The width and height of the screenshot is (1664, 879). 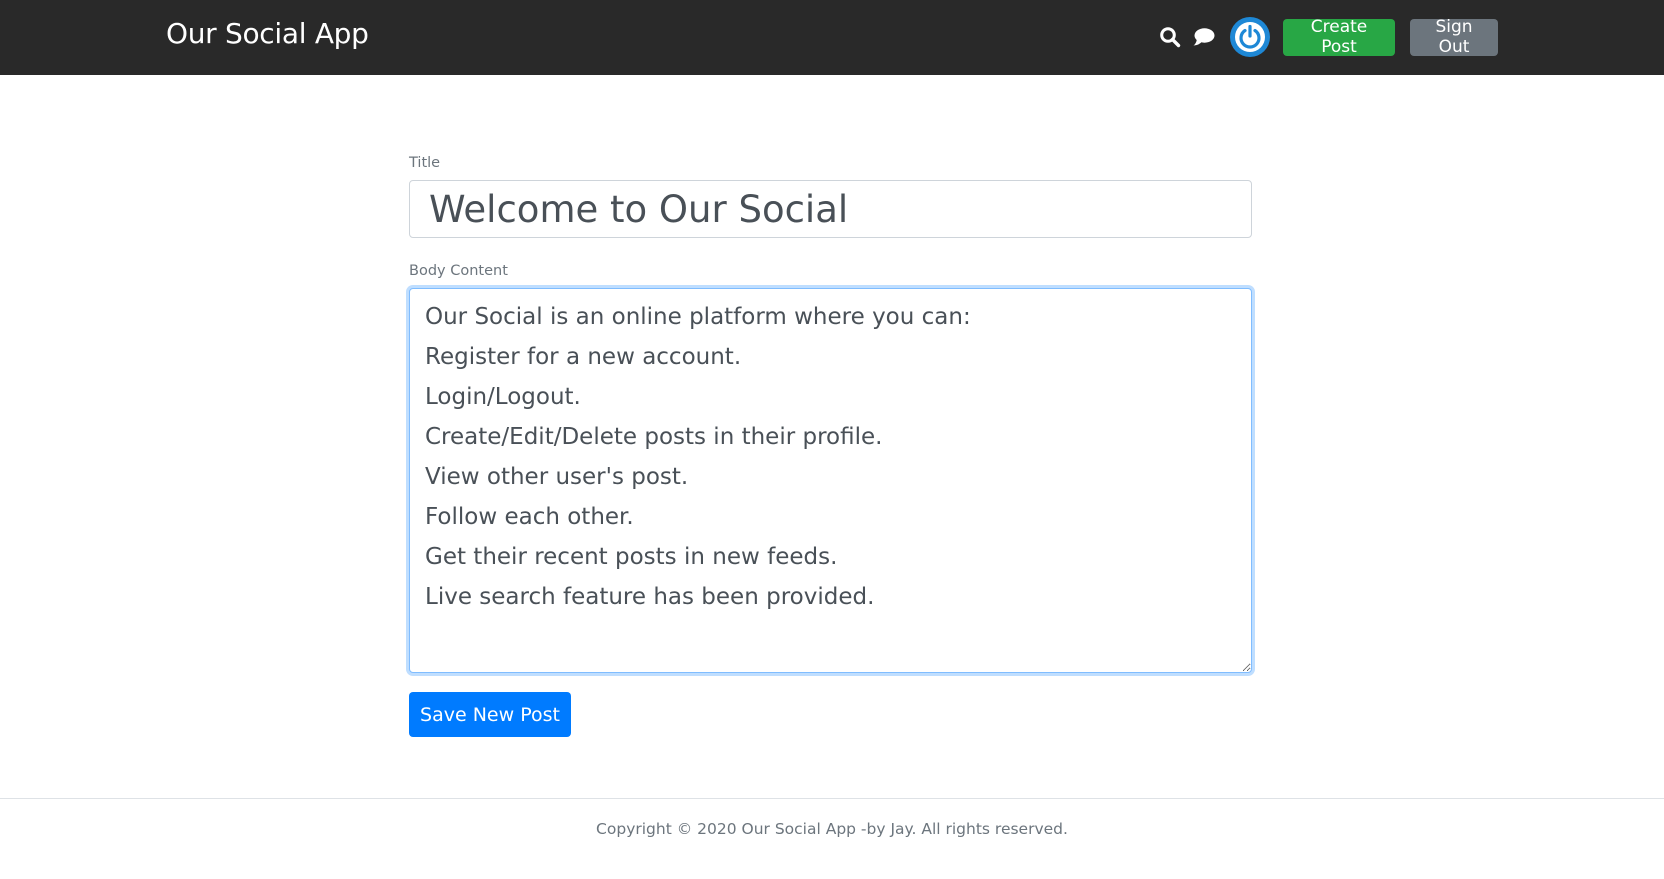 I want to click on brand-logo-link: Our Social App, so click(x=267, y=33).